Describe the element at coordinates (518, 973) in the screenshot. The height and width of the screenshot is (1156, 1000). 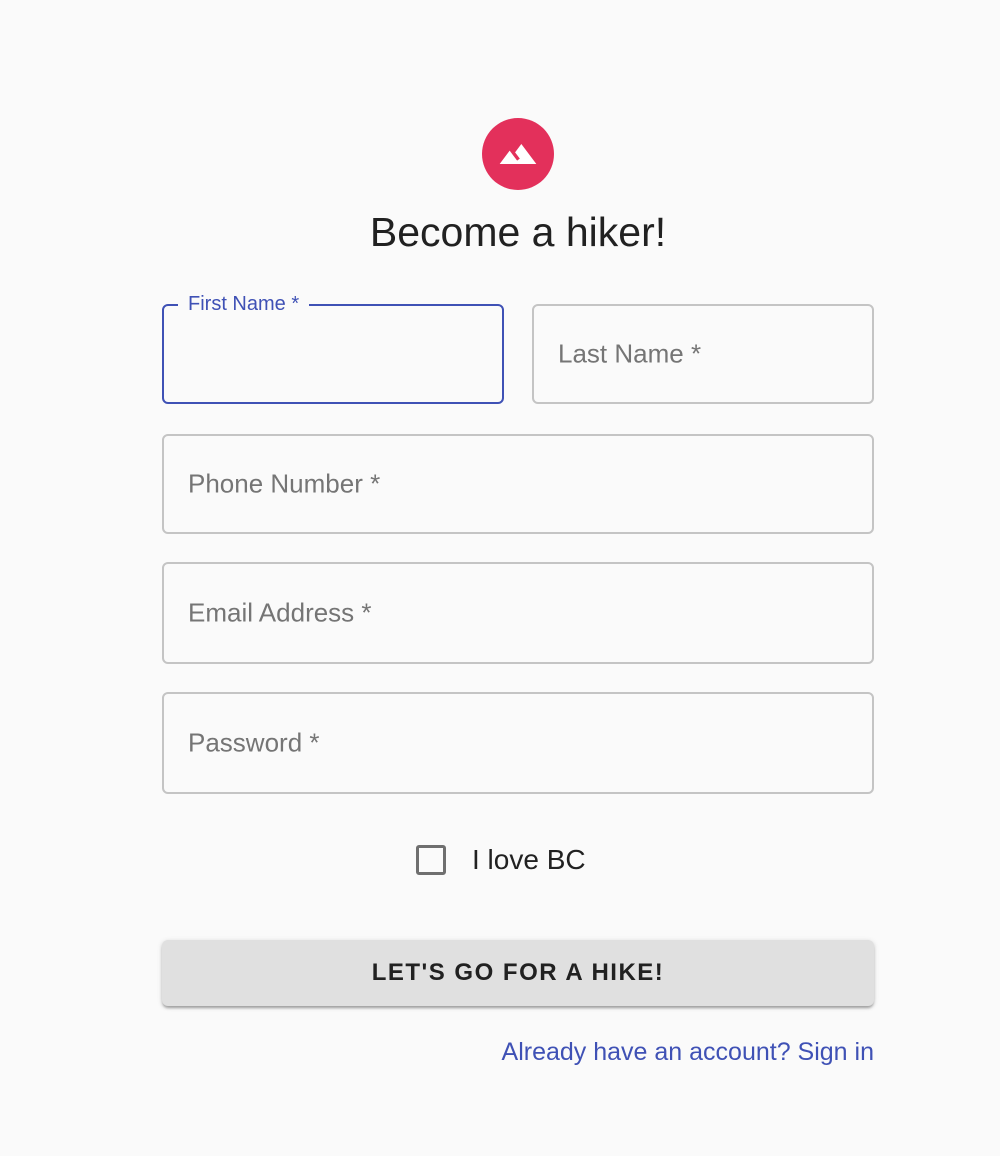
I see `submit-button: LET'S GO FOR A HIKE!` at that location.